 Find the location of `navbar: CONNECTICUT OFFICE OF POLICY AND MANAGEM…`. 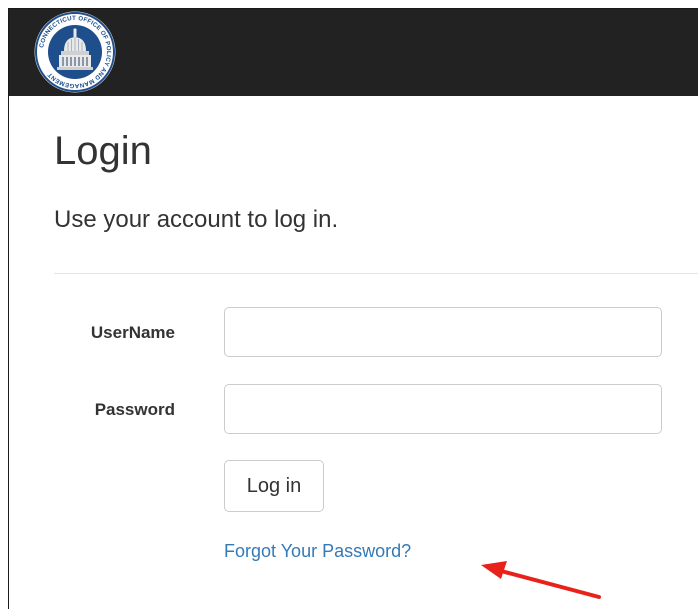

navbar: CONNECTICUT OFFICE OF POLICY AND MANAGEM… is located at coordinates (353, 52).